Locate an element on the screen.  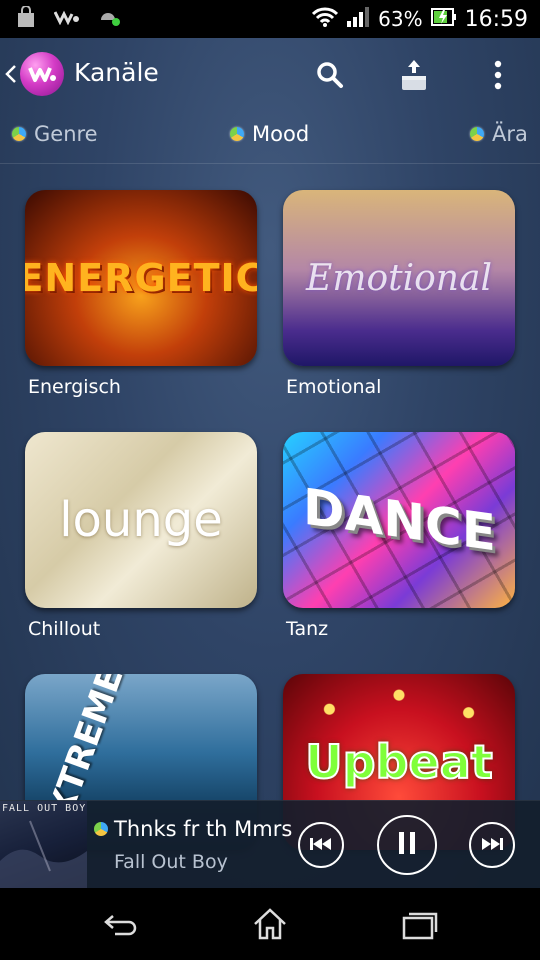
home-icon is located at coordinates (270, 926).